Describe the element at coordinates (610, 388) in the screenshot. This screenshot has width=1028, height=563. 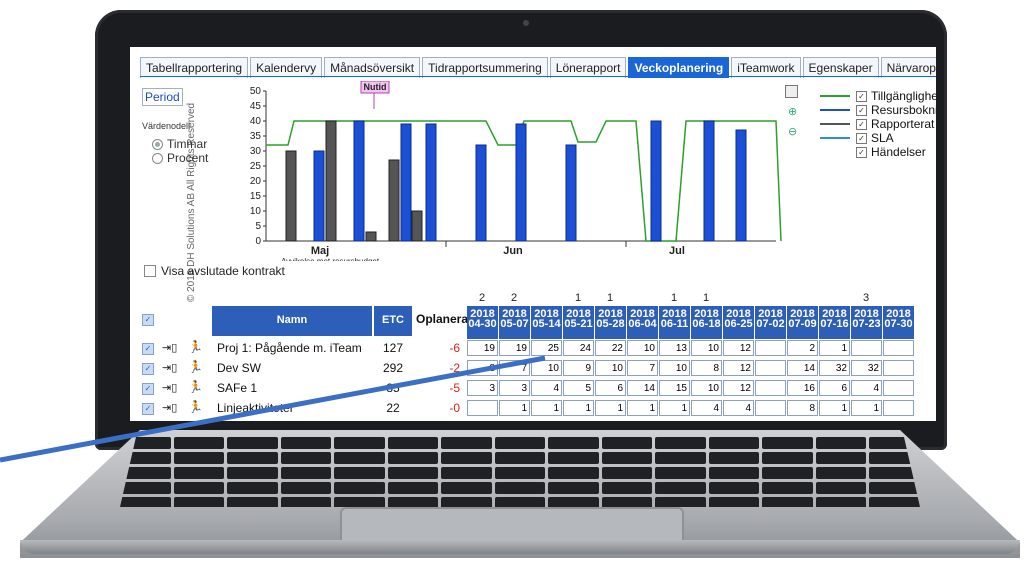
I see `week-cell: 6` at that location.